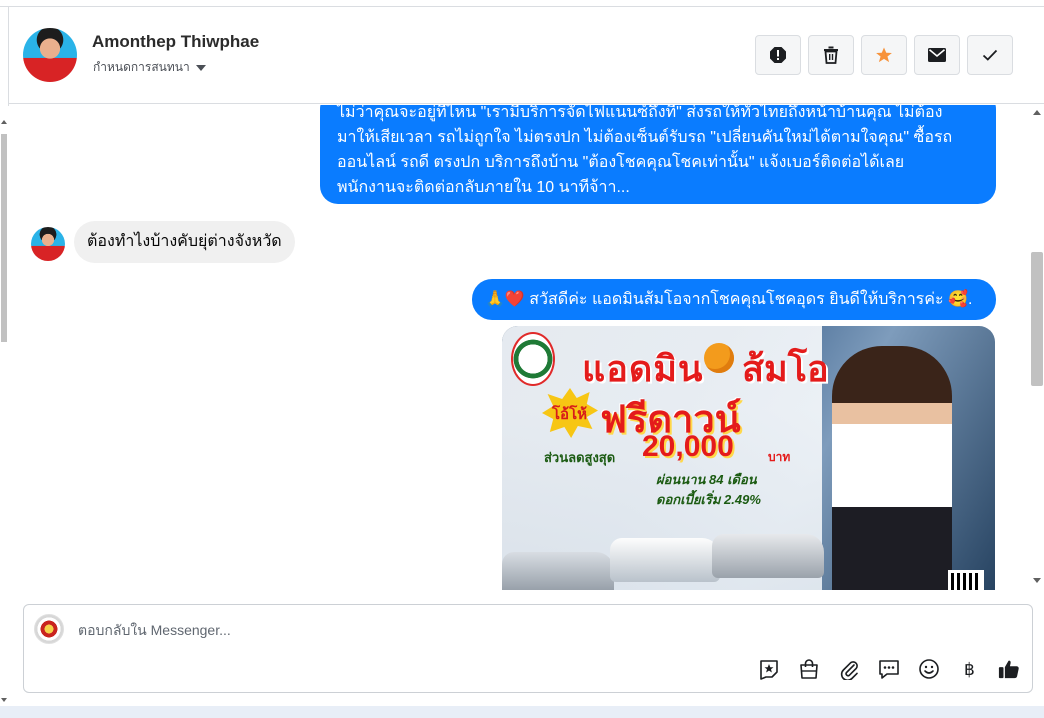 This screenshot has width=1044, height=718. I want to click on qr-code, so click(966, 580).